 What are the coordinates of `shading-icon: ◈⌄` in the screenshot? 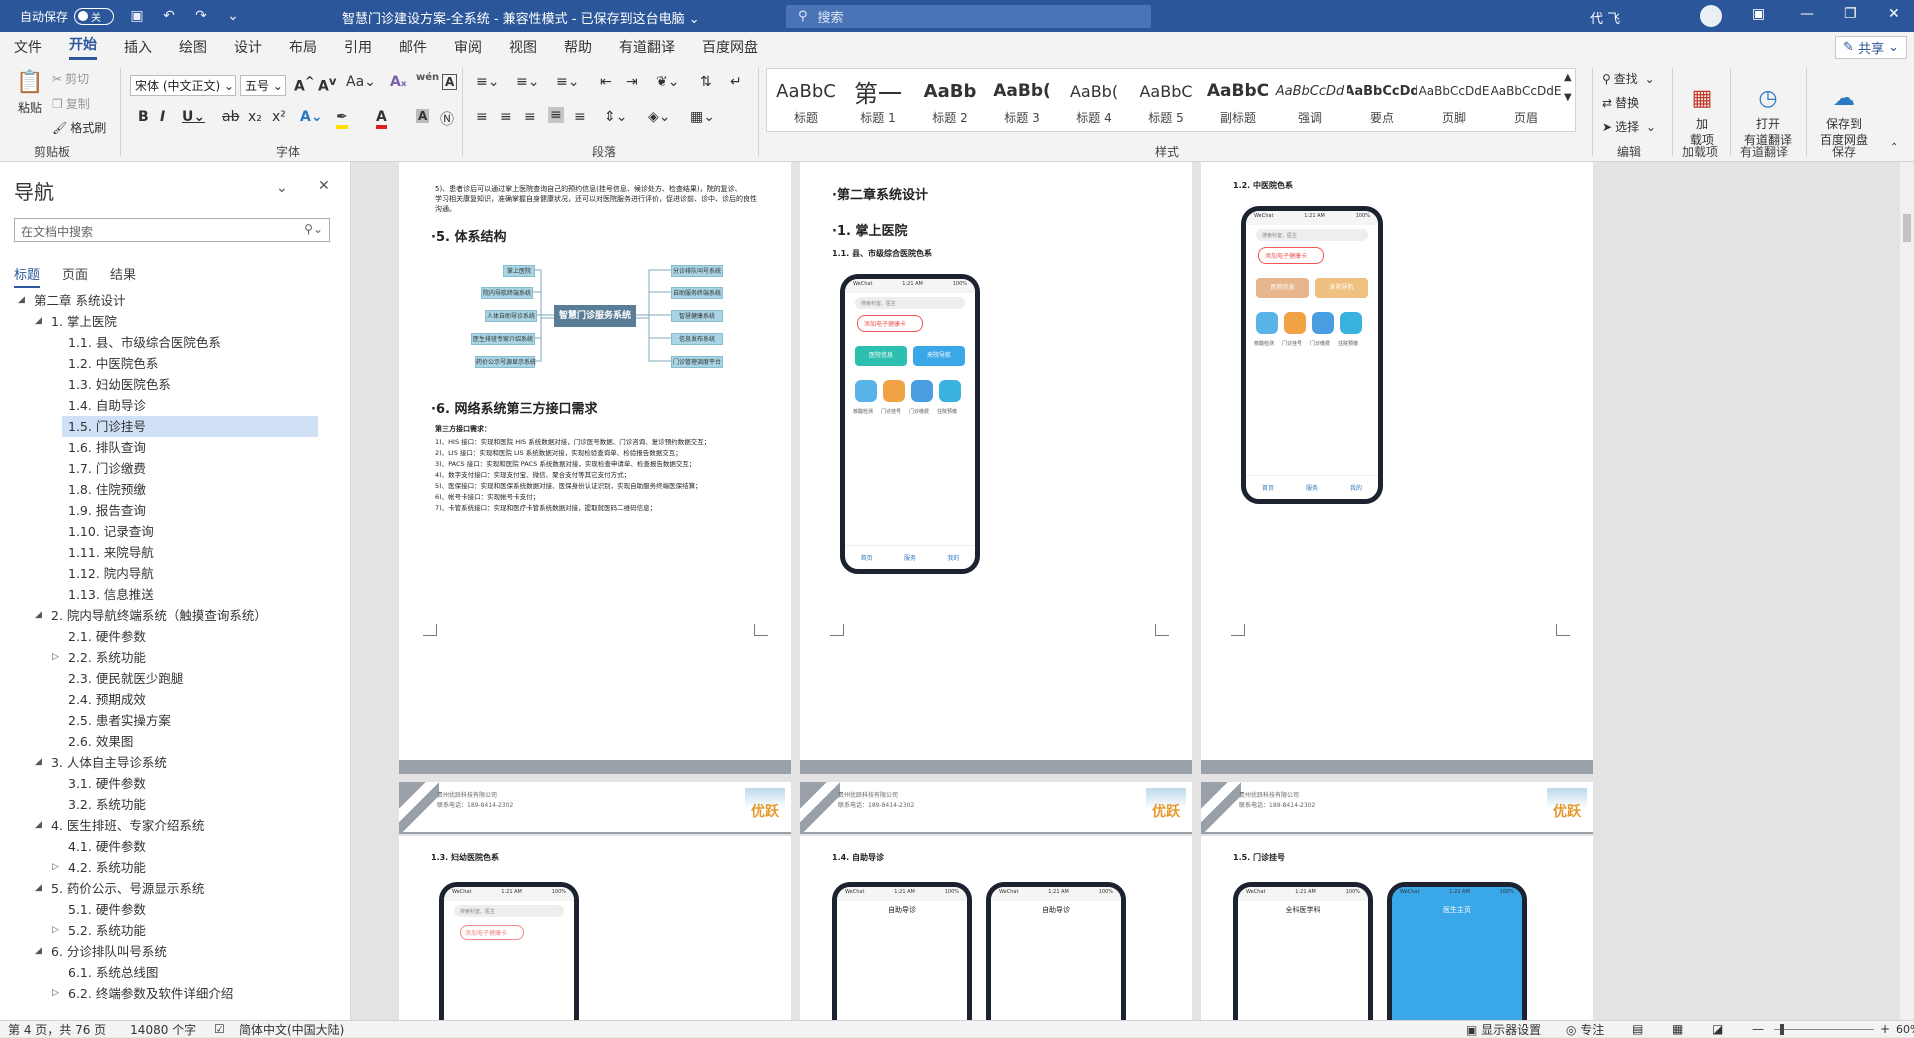 It's located at (659, 117).